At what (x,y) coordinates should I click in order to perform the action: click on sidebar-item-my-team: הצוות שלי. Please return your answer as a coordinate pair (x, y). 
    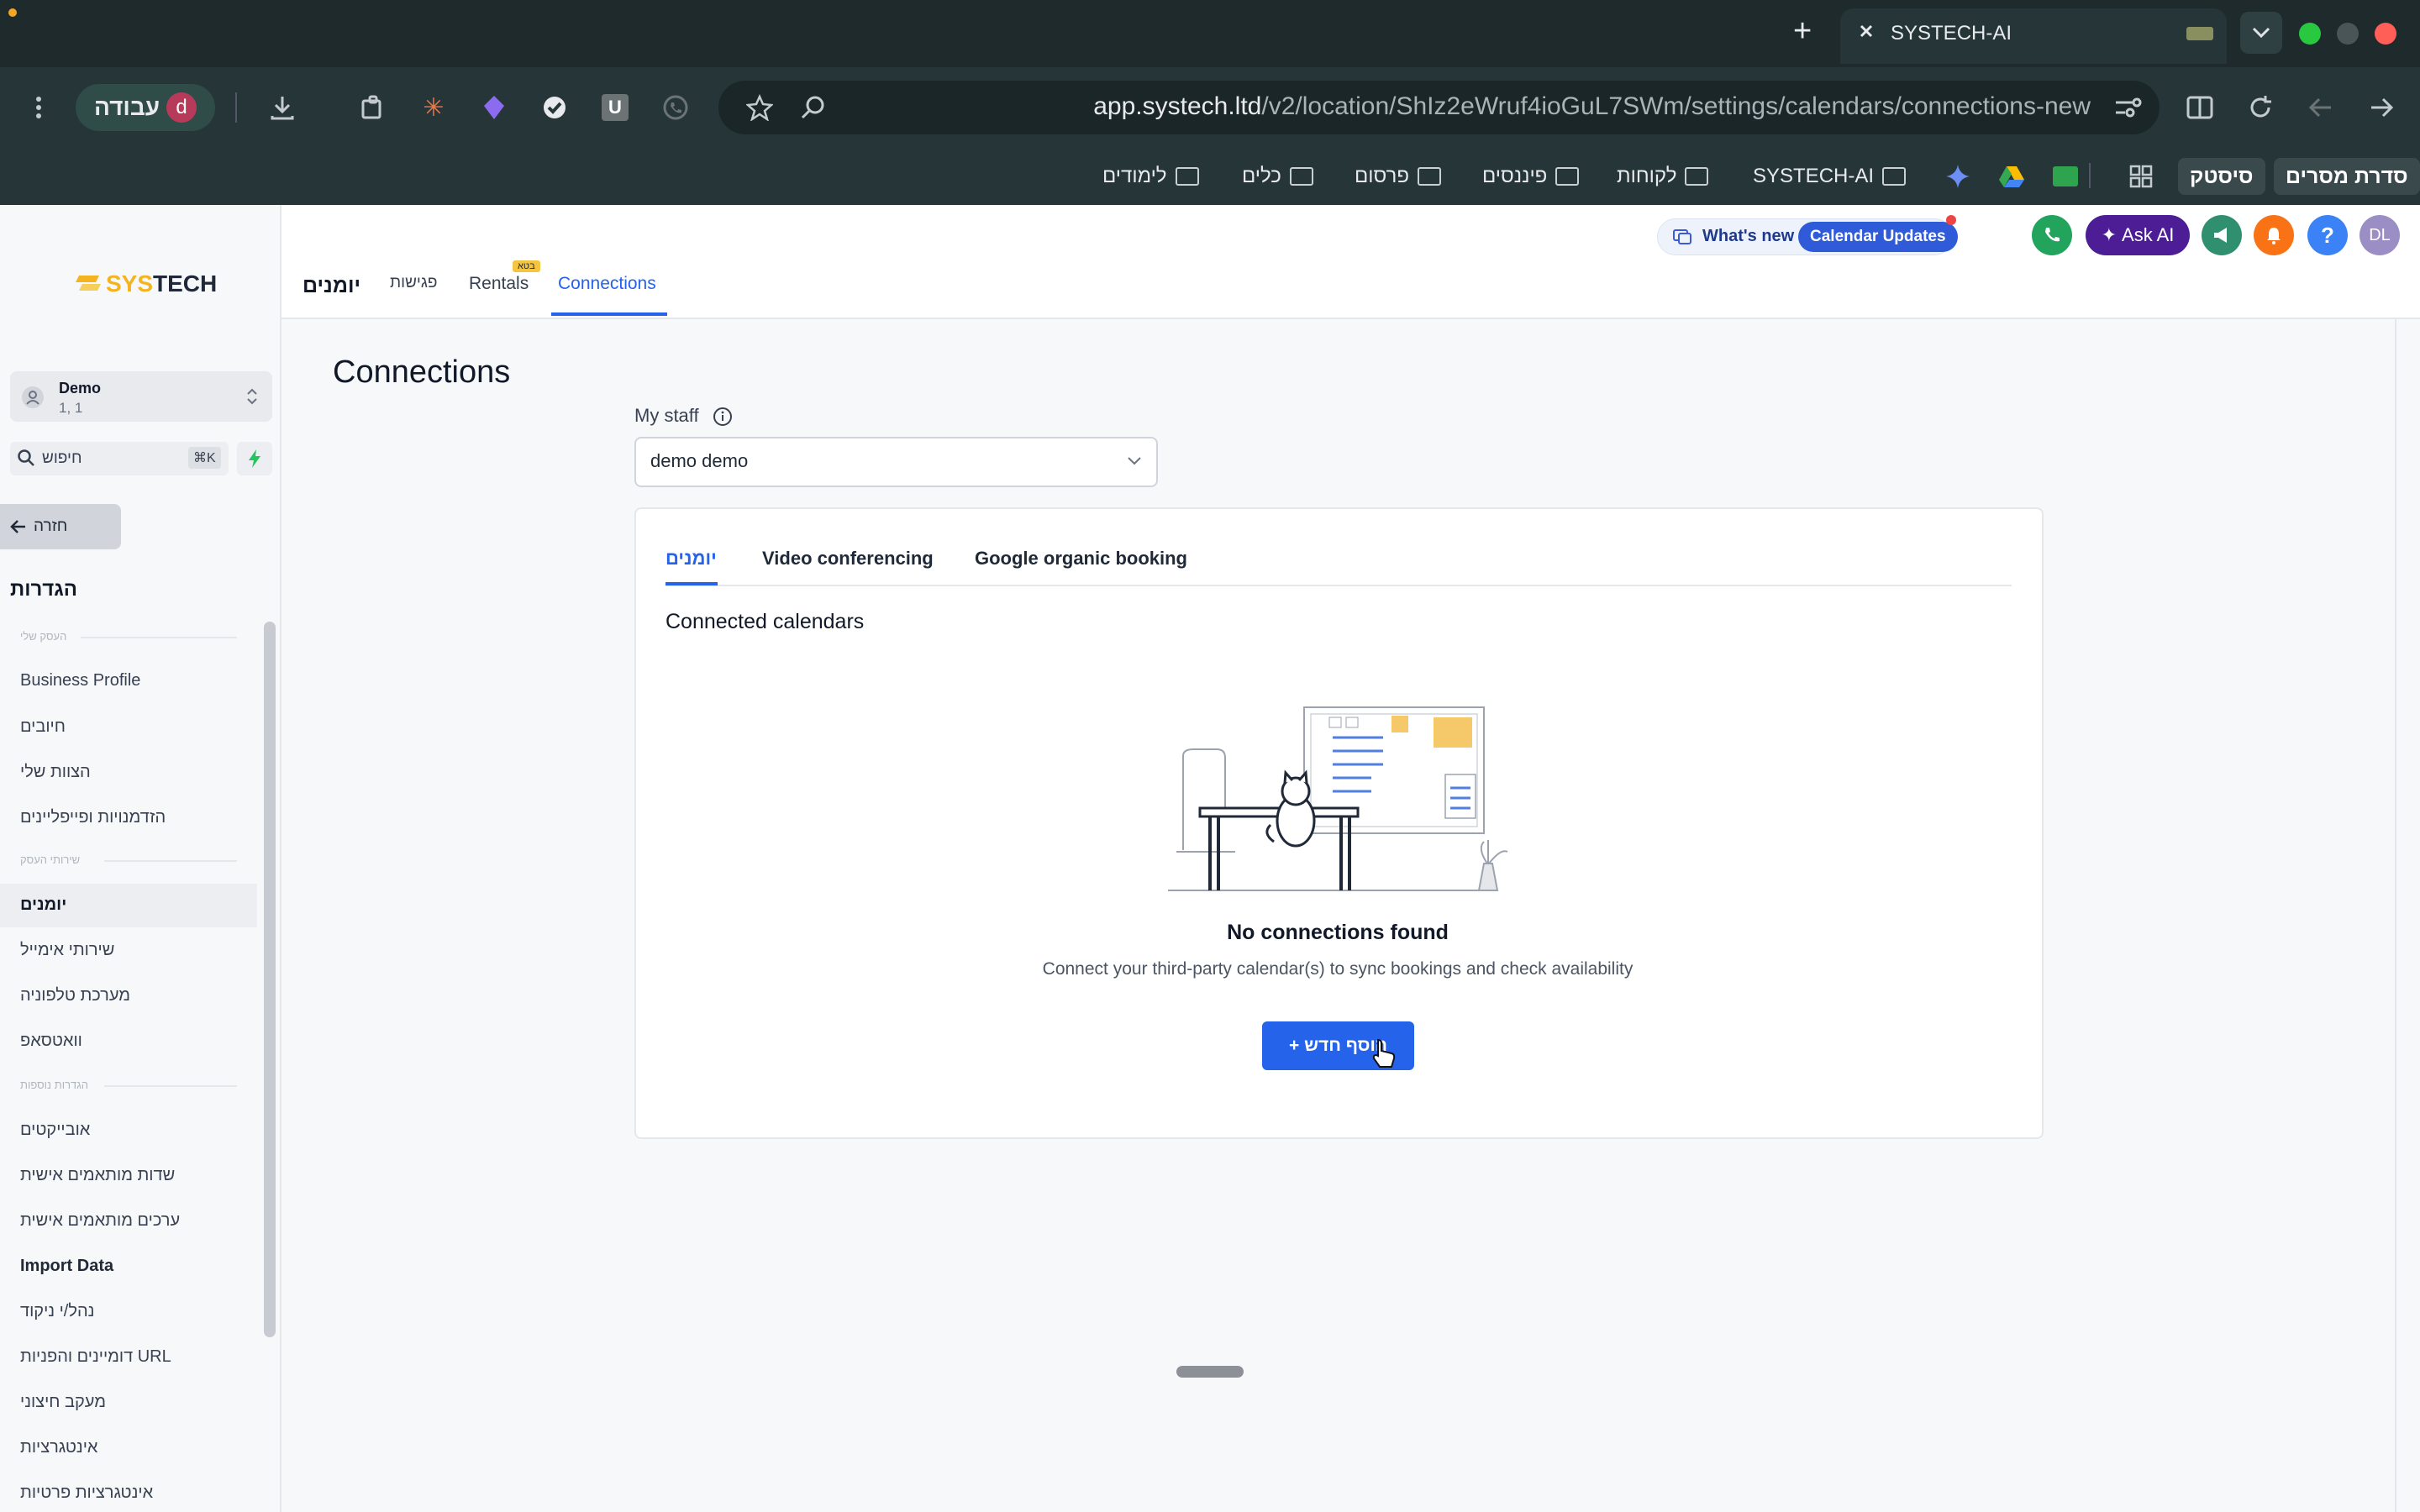
    Looking at the image, I should click on (55, 772).